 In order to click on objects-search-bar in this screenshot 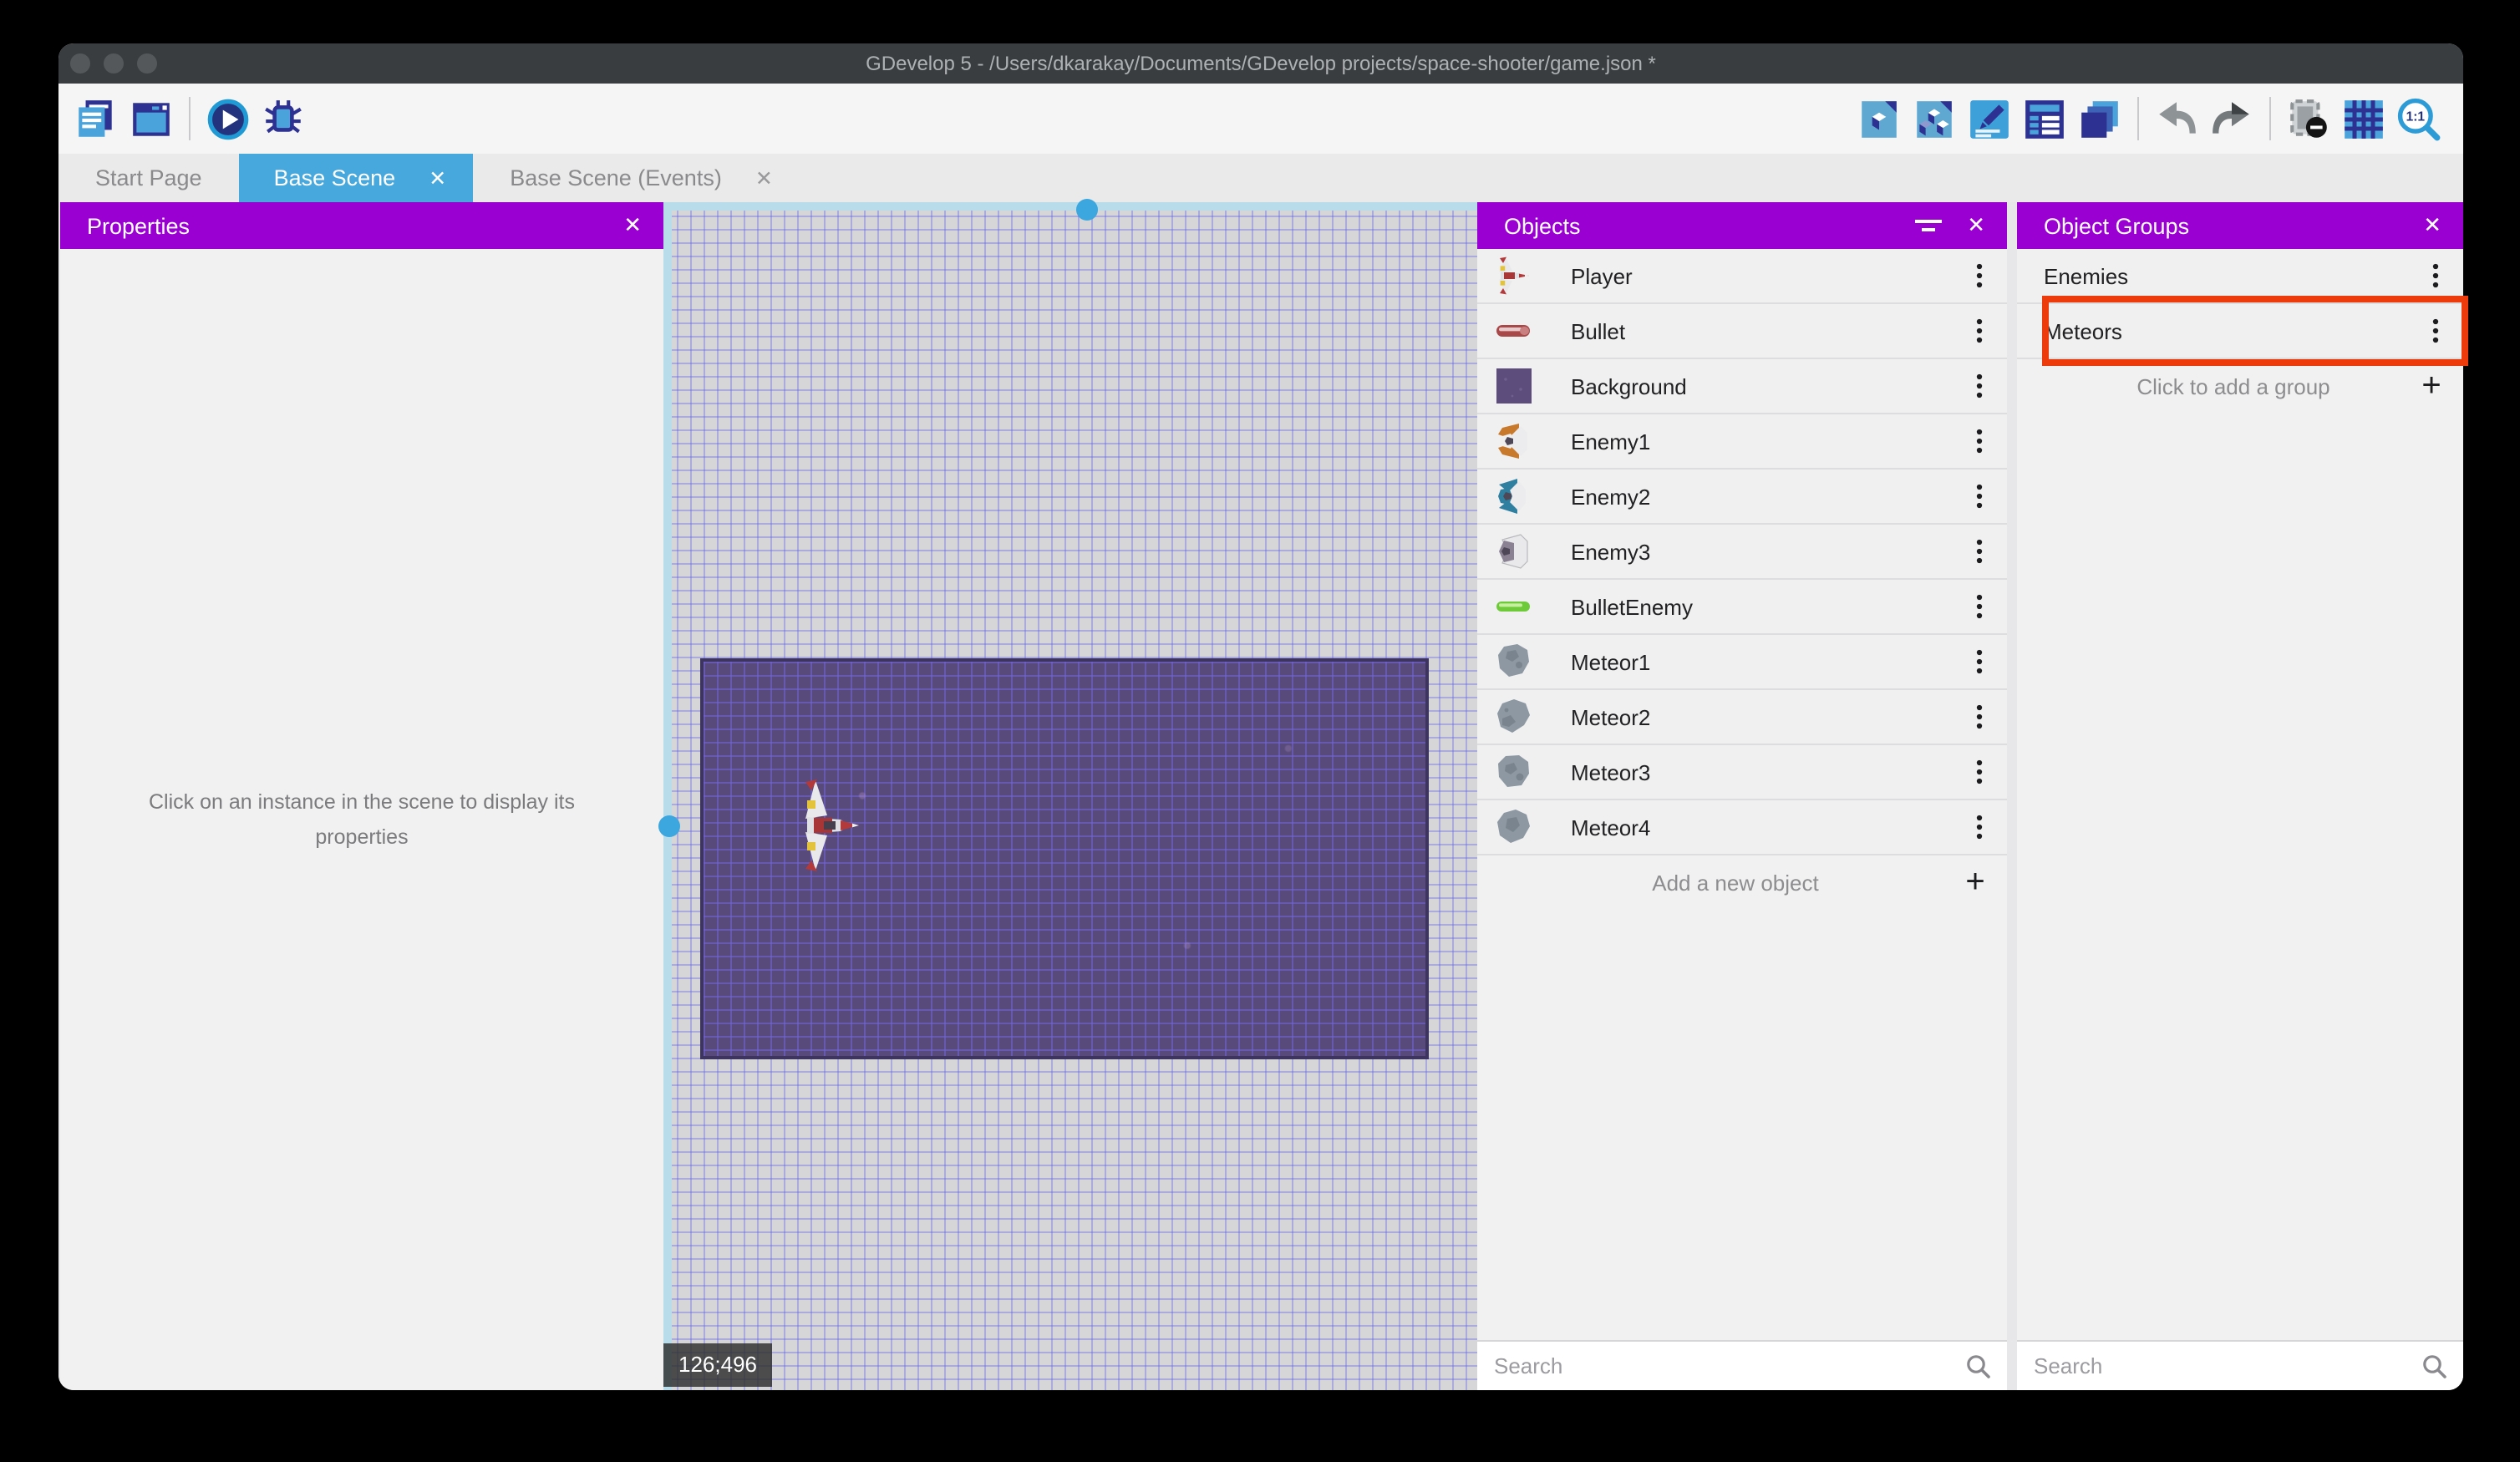, I will do `click(1742, 1365)`.